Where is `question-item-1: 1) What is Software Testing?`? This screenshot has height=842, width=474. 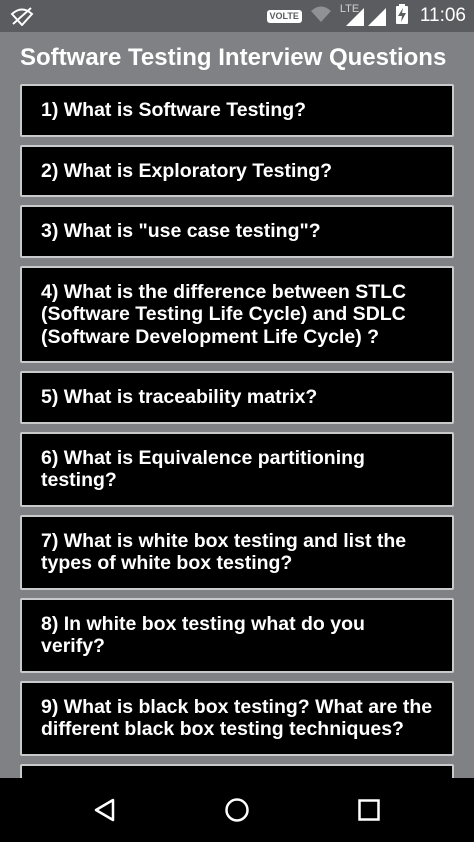 question-item-1: 1) What is Software Testing? is located at coordinates (237, 110).